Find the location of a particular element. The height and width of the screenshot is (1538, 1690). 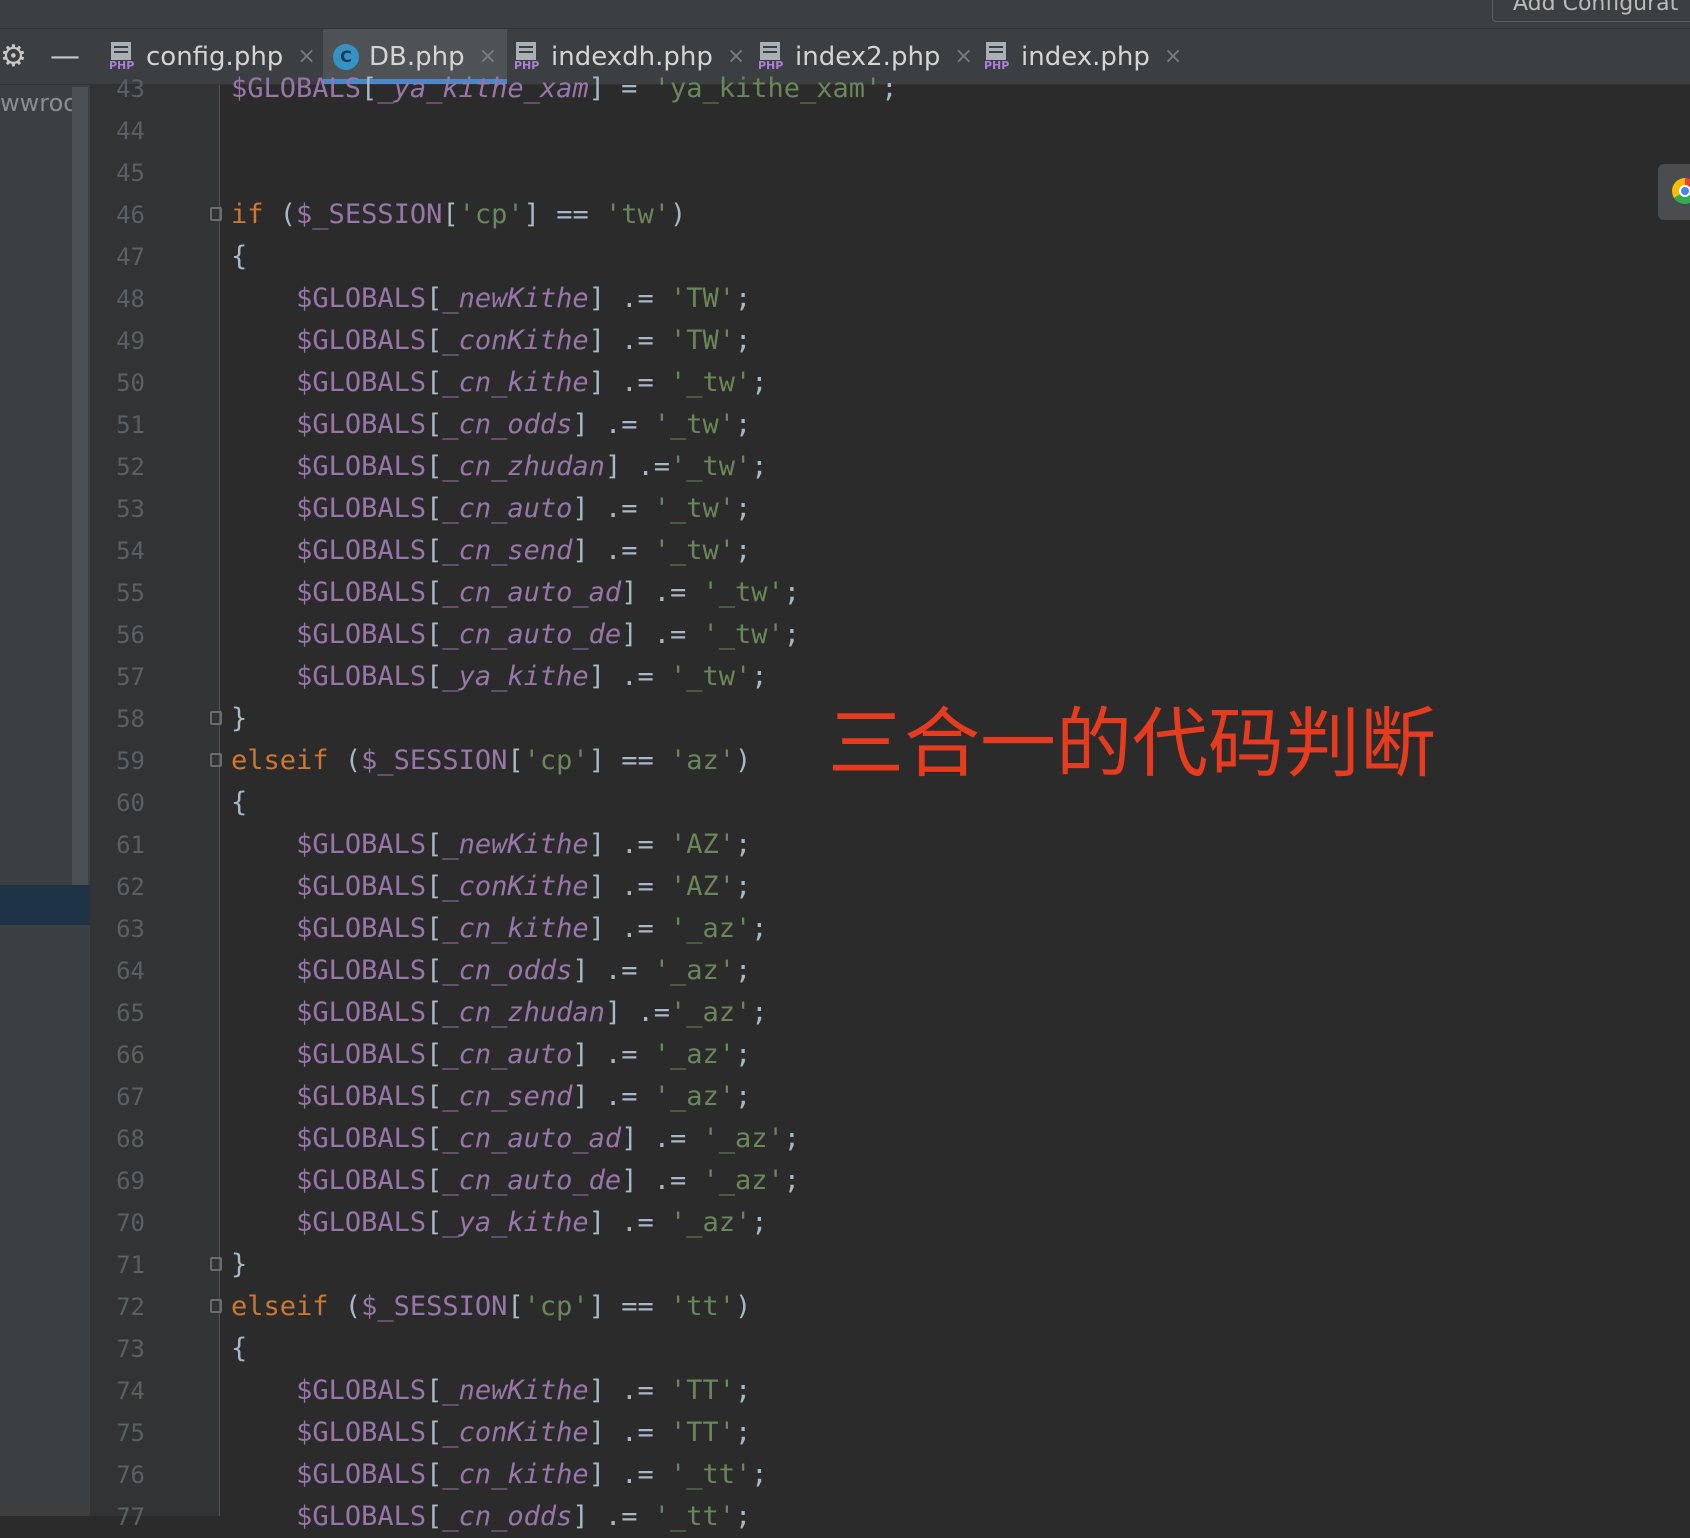

code-text: $GLOBALS[_ya_kithe] .= '_tw'; is located at coordinates (532, 676).